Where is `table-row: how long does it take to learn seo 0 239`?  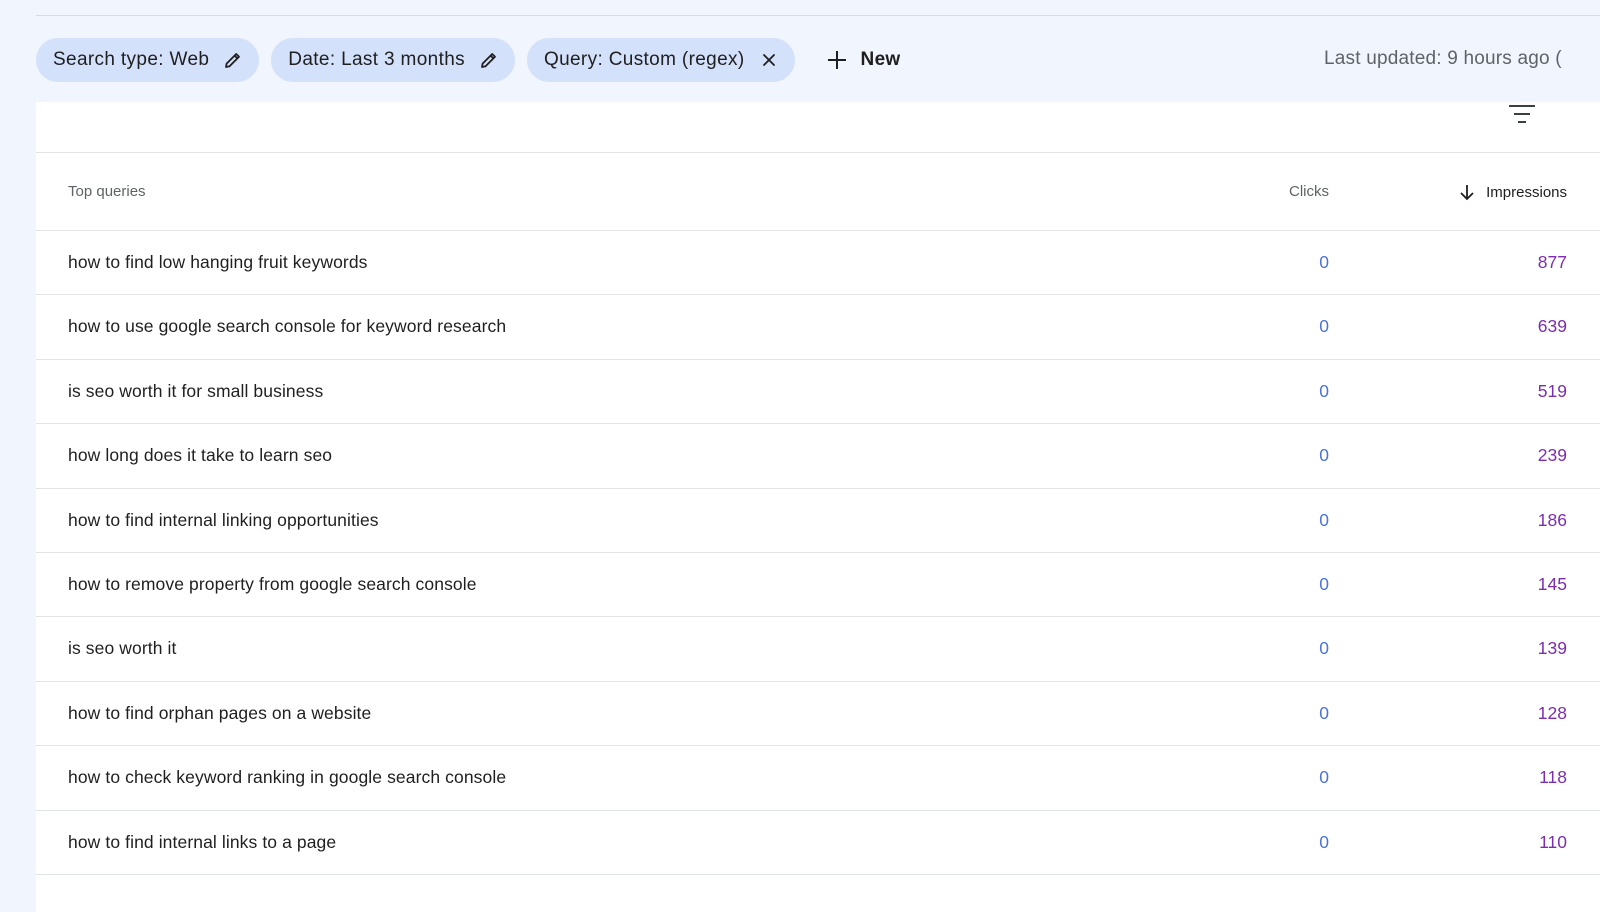 table-row: how long does it take to learn seo 0 239 is located at coordinates (818, 456).